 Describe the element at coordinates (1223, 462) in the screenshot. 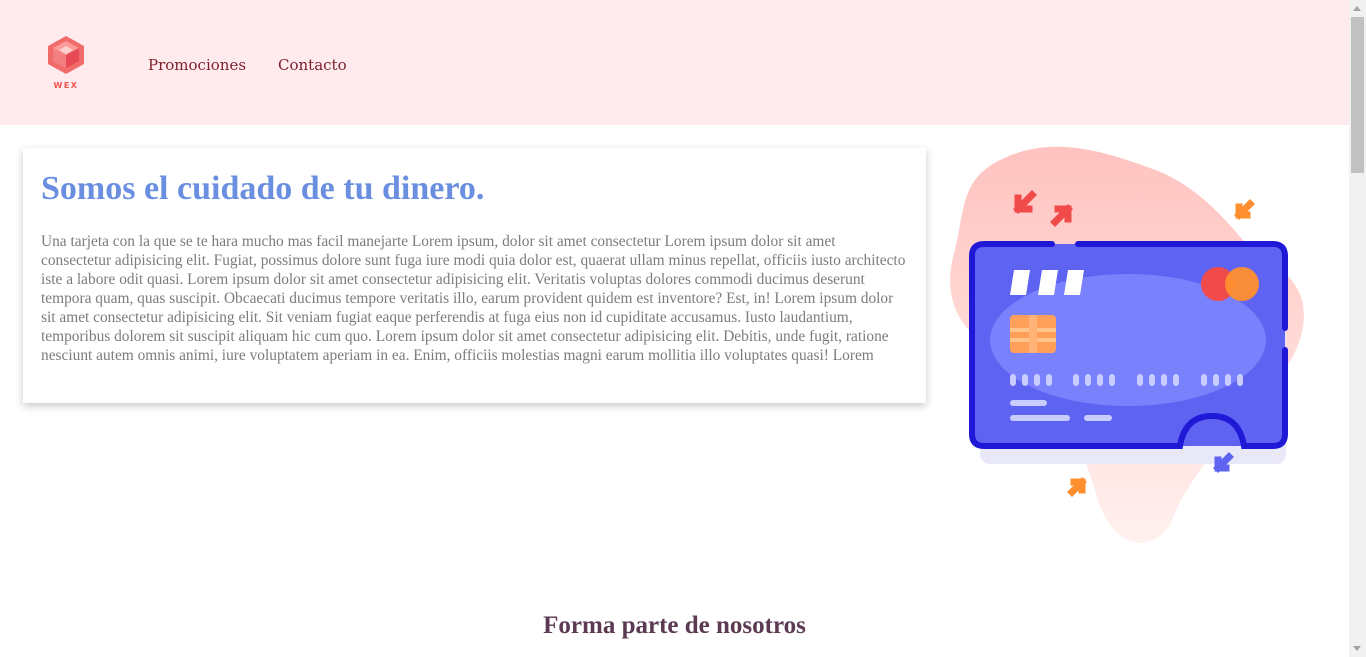

I see `arrow-in-blue-icon` at that location.